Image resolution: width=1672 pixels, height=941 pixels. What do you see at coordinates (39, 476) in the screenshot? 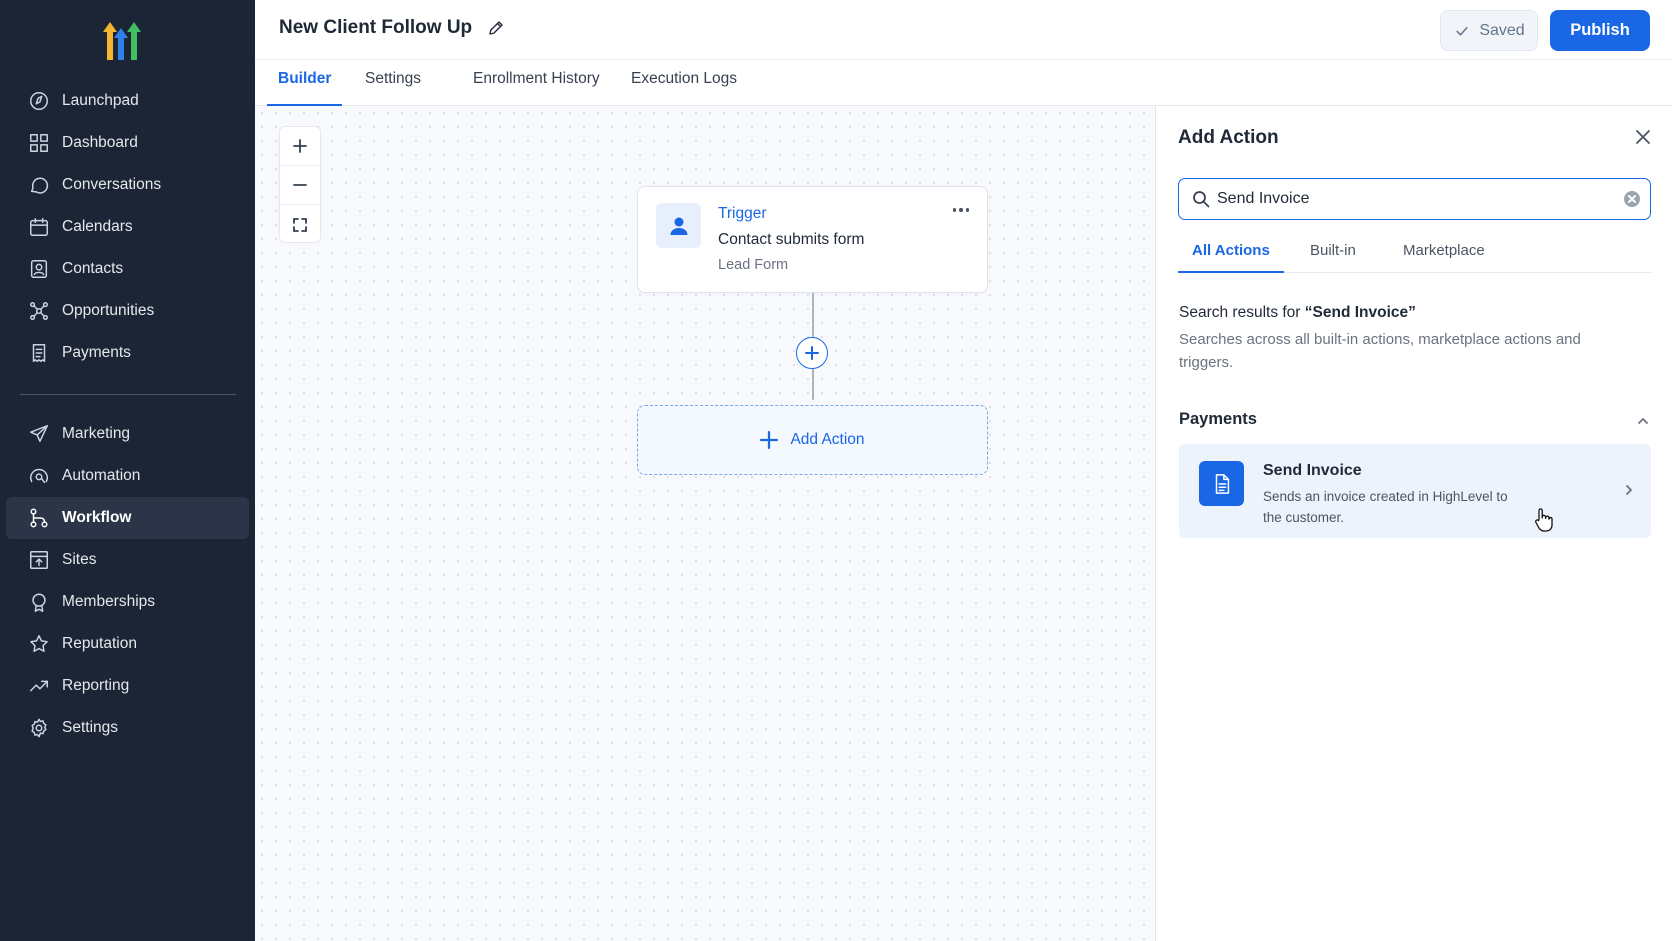
I see `automation-icon` at bounding box center [39, 476].